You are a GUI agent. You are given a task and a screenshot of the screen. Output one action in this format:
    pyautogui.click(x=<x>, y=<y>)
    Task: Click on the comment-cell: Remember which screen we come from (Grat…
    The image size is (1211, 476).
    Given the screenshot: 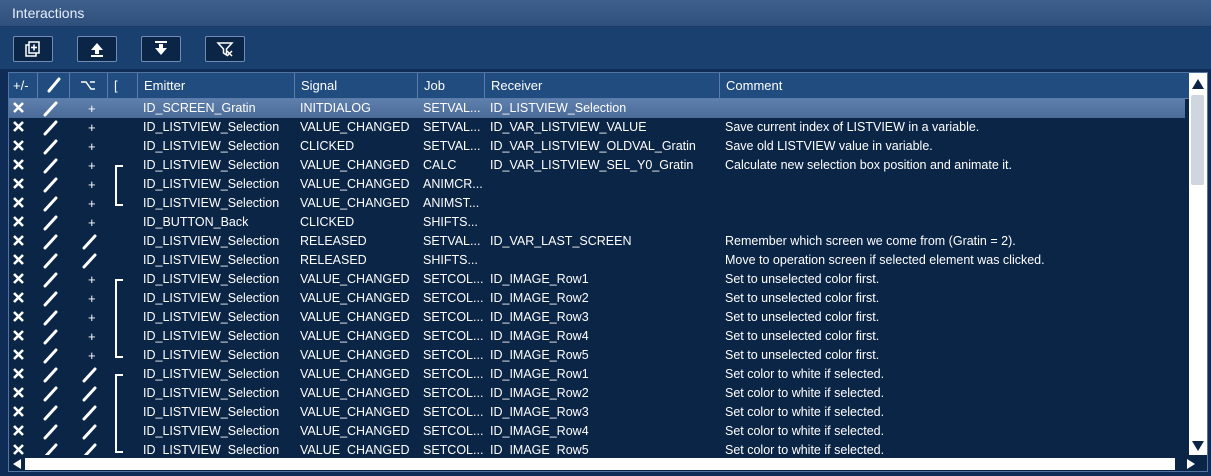 What is the action you would take?
    pyautogui.click(x=955, y=241)
    